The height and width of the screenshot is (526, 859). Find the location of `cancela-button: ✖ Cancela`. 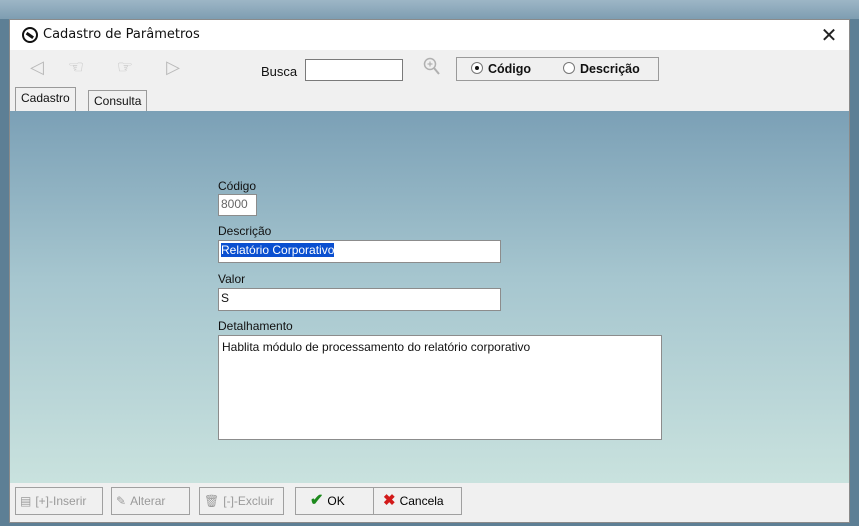

cancela-button: ✖ Cancela is located at coordinates (417, 501).